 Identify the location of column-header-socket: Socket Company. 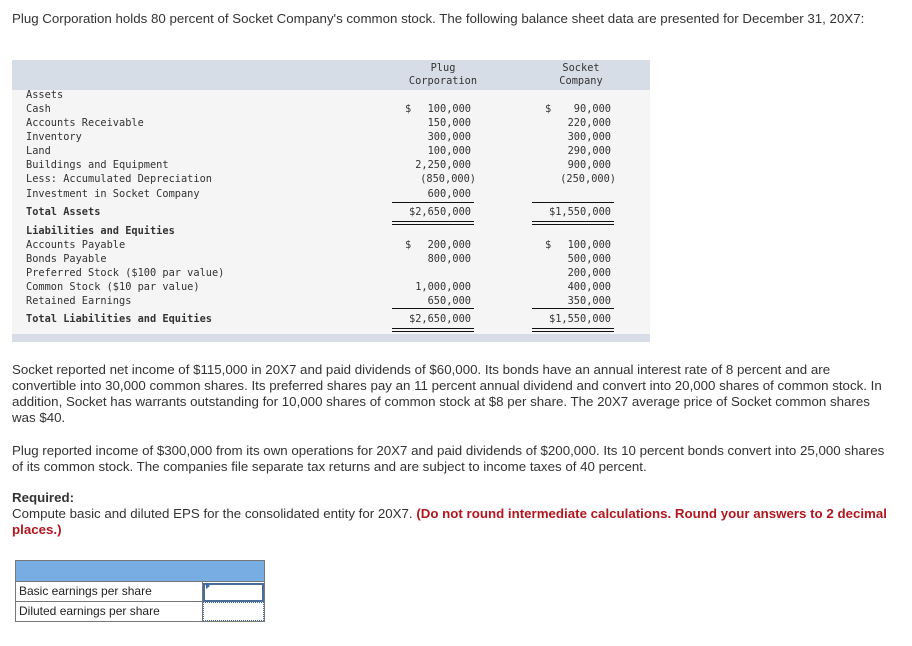
(581, 74).